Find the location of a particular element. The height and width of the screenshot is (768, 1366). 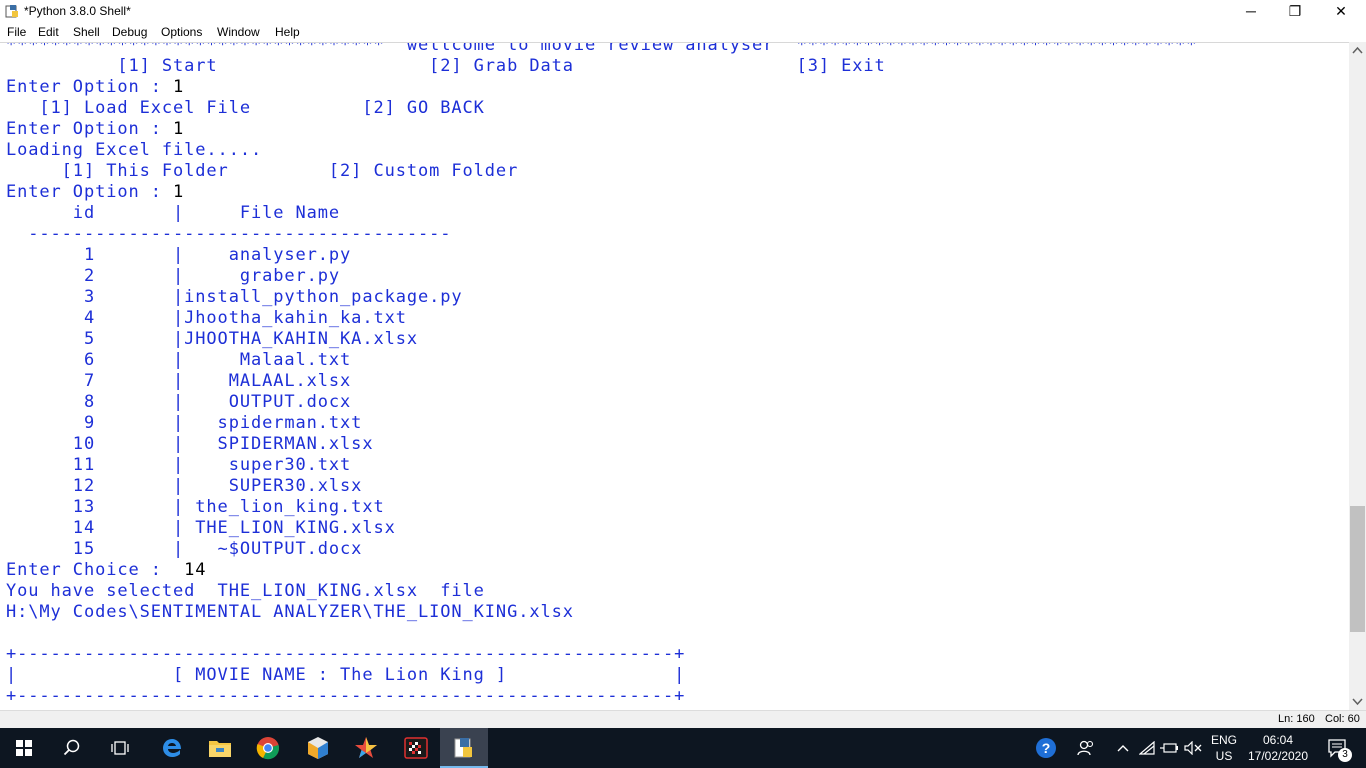

vertical-scrollbar is located at coordinates (1357, 376).